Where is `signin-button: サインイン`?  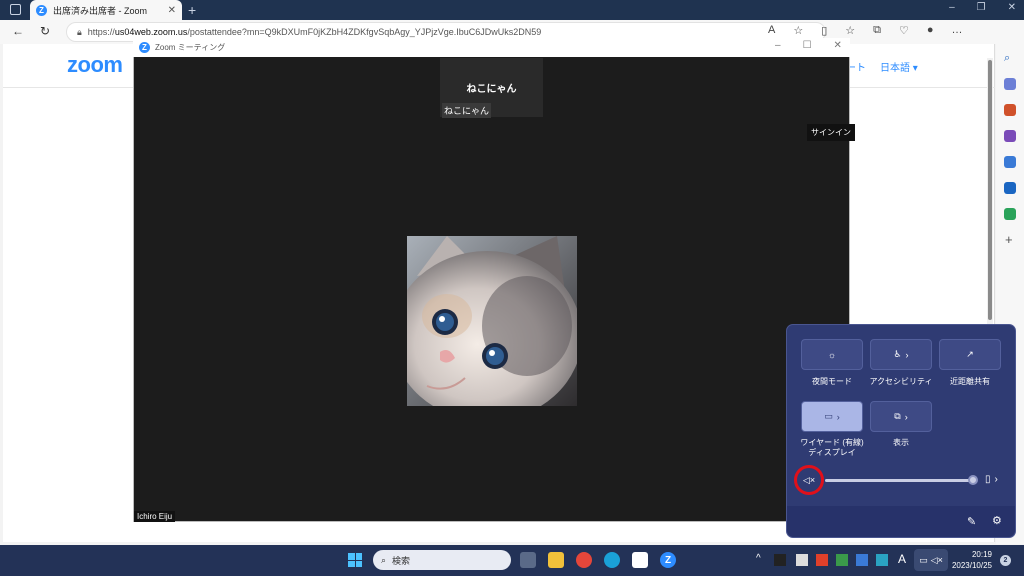 signin-button: サインイン is located at coordinates (831, 132).